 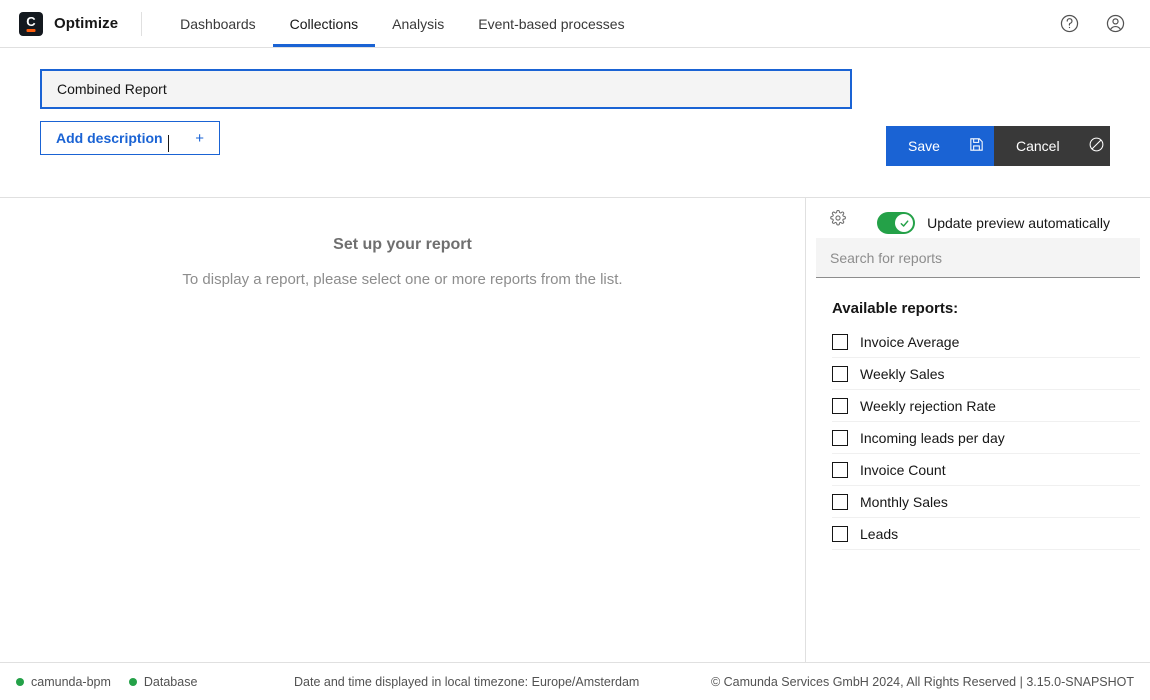 I want to click on text-caret, so click(x=168, y=143).